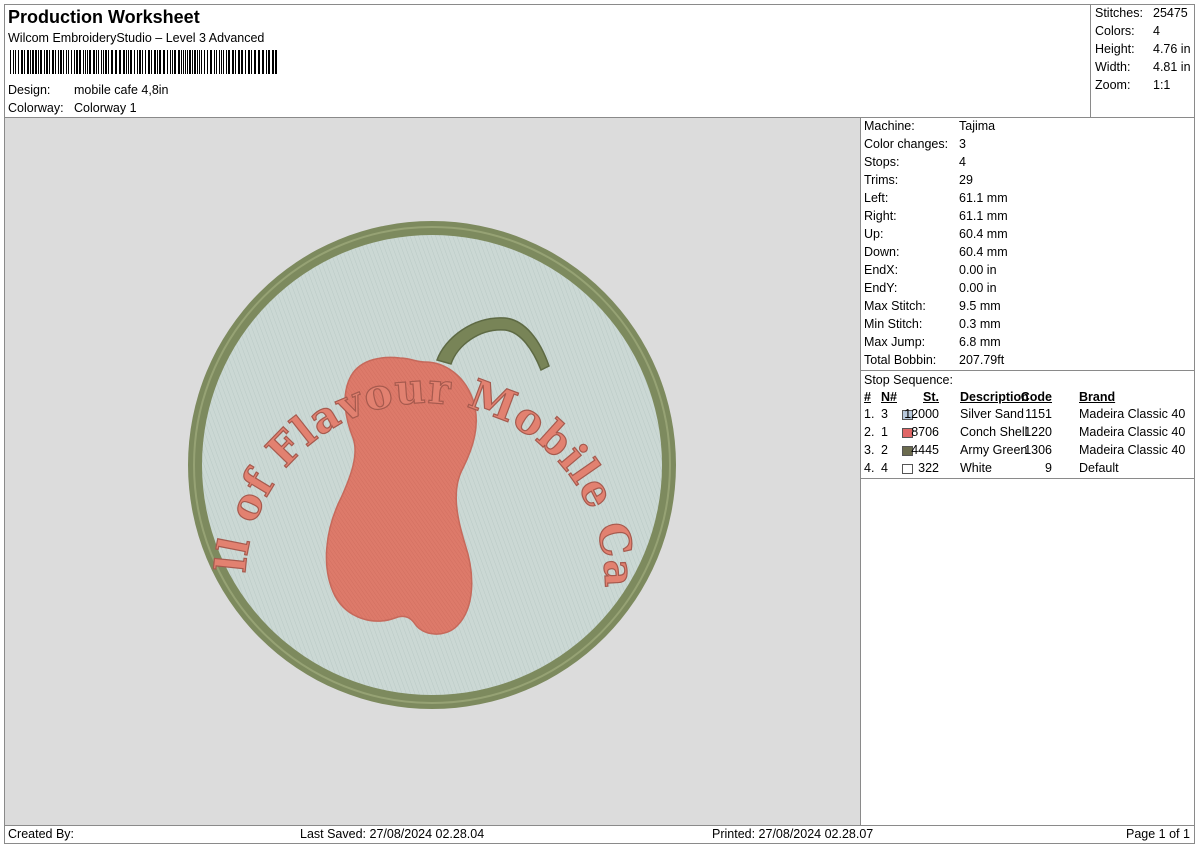 The height and width of the screenshot is (848, 1200). I want to click on col-needle-header: N#, so click(889, 397).